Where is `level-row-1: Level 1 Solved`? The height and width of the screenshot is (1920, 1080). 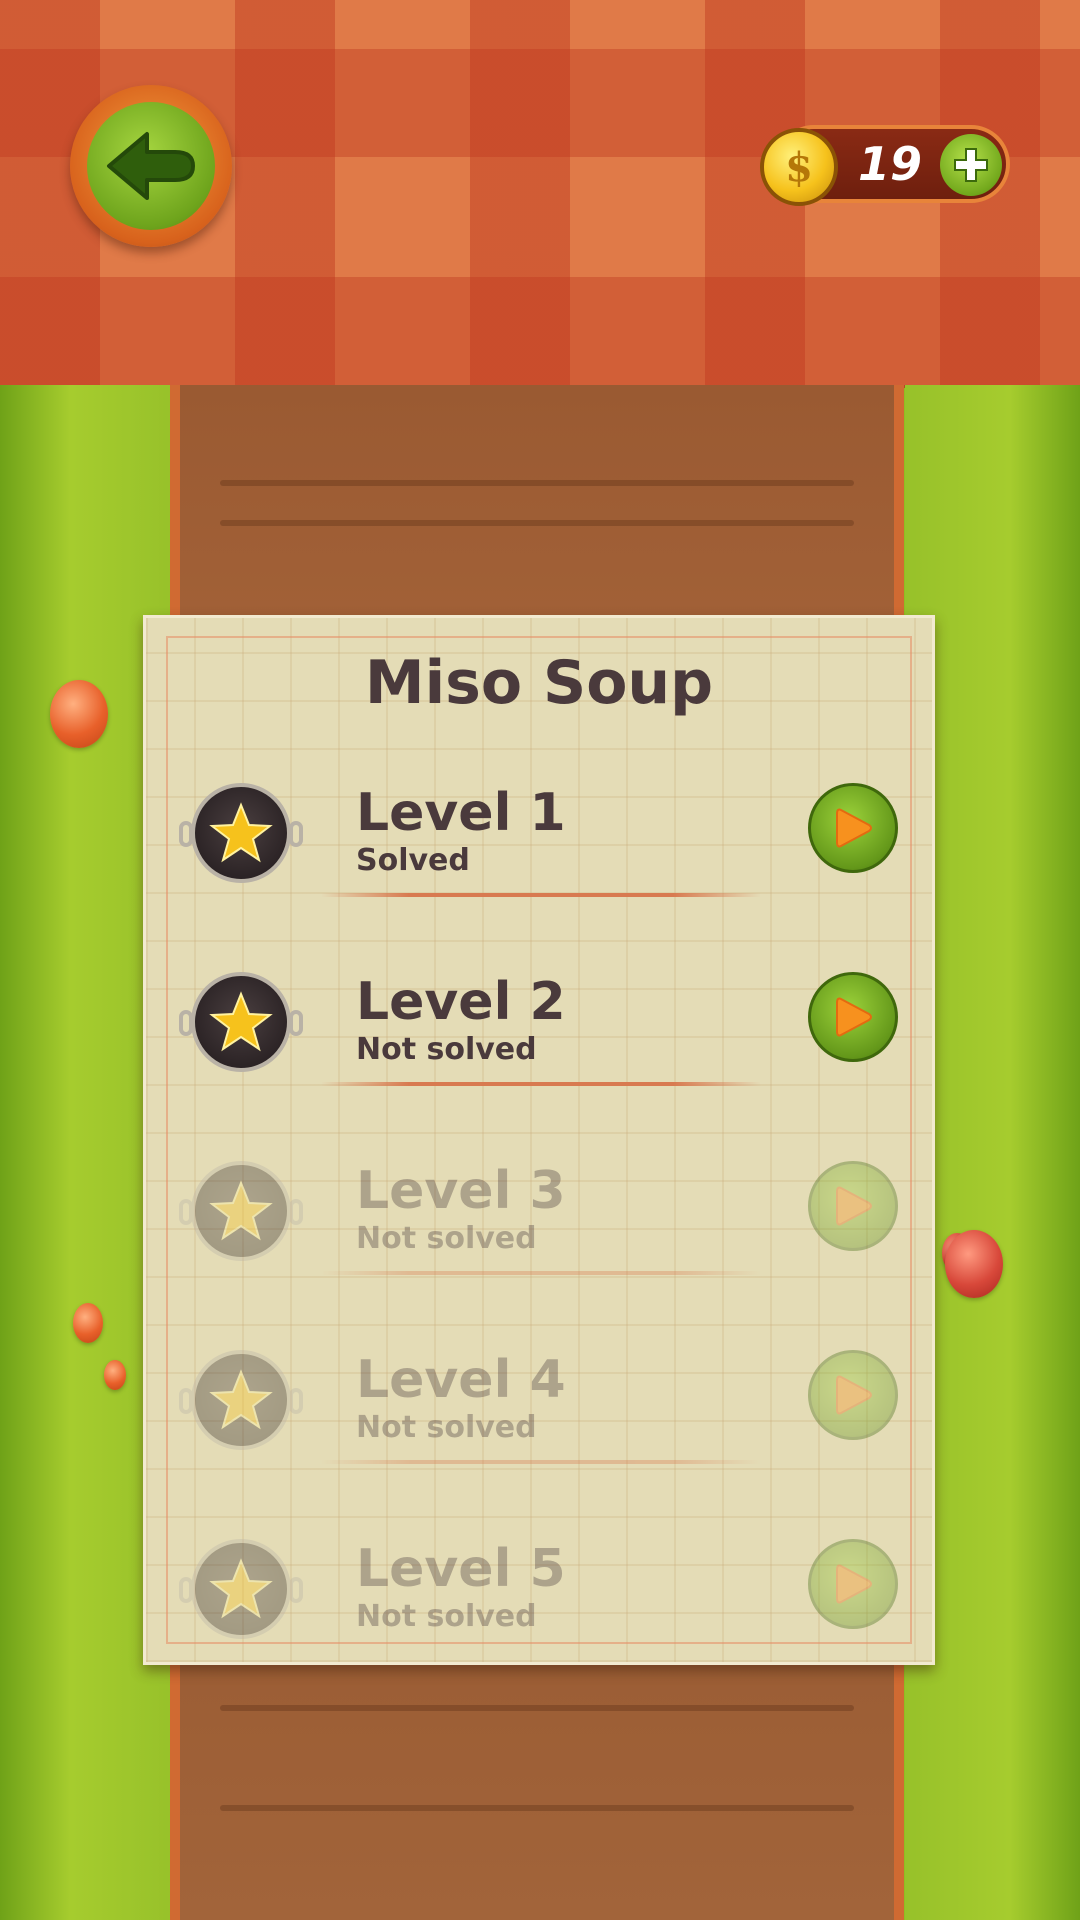 level-row-1: Level 1 Solved is located at coordinates (539, 858).